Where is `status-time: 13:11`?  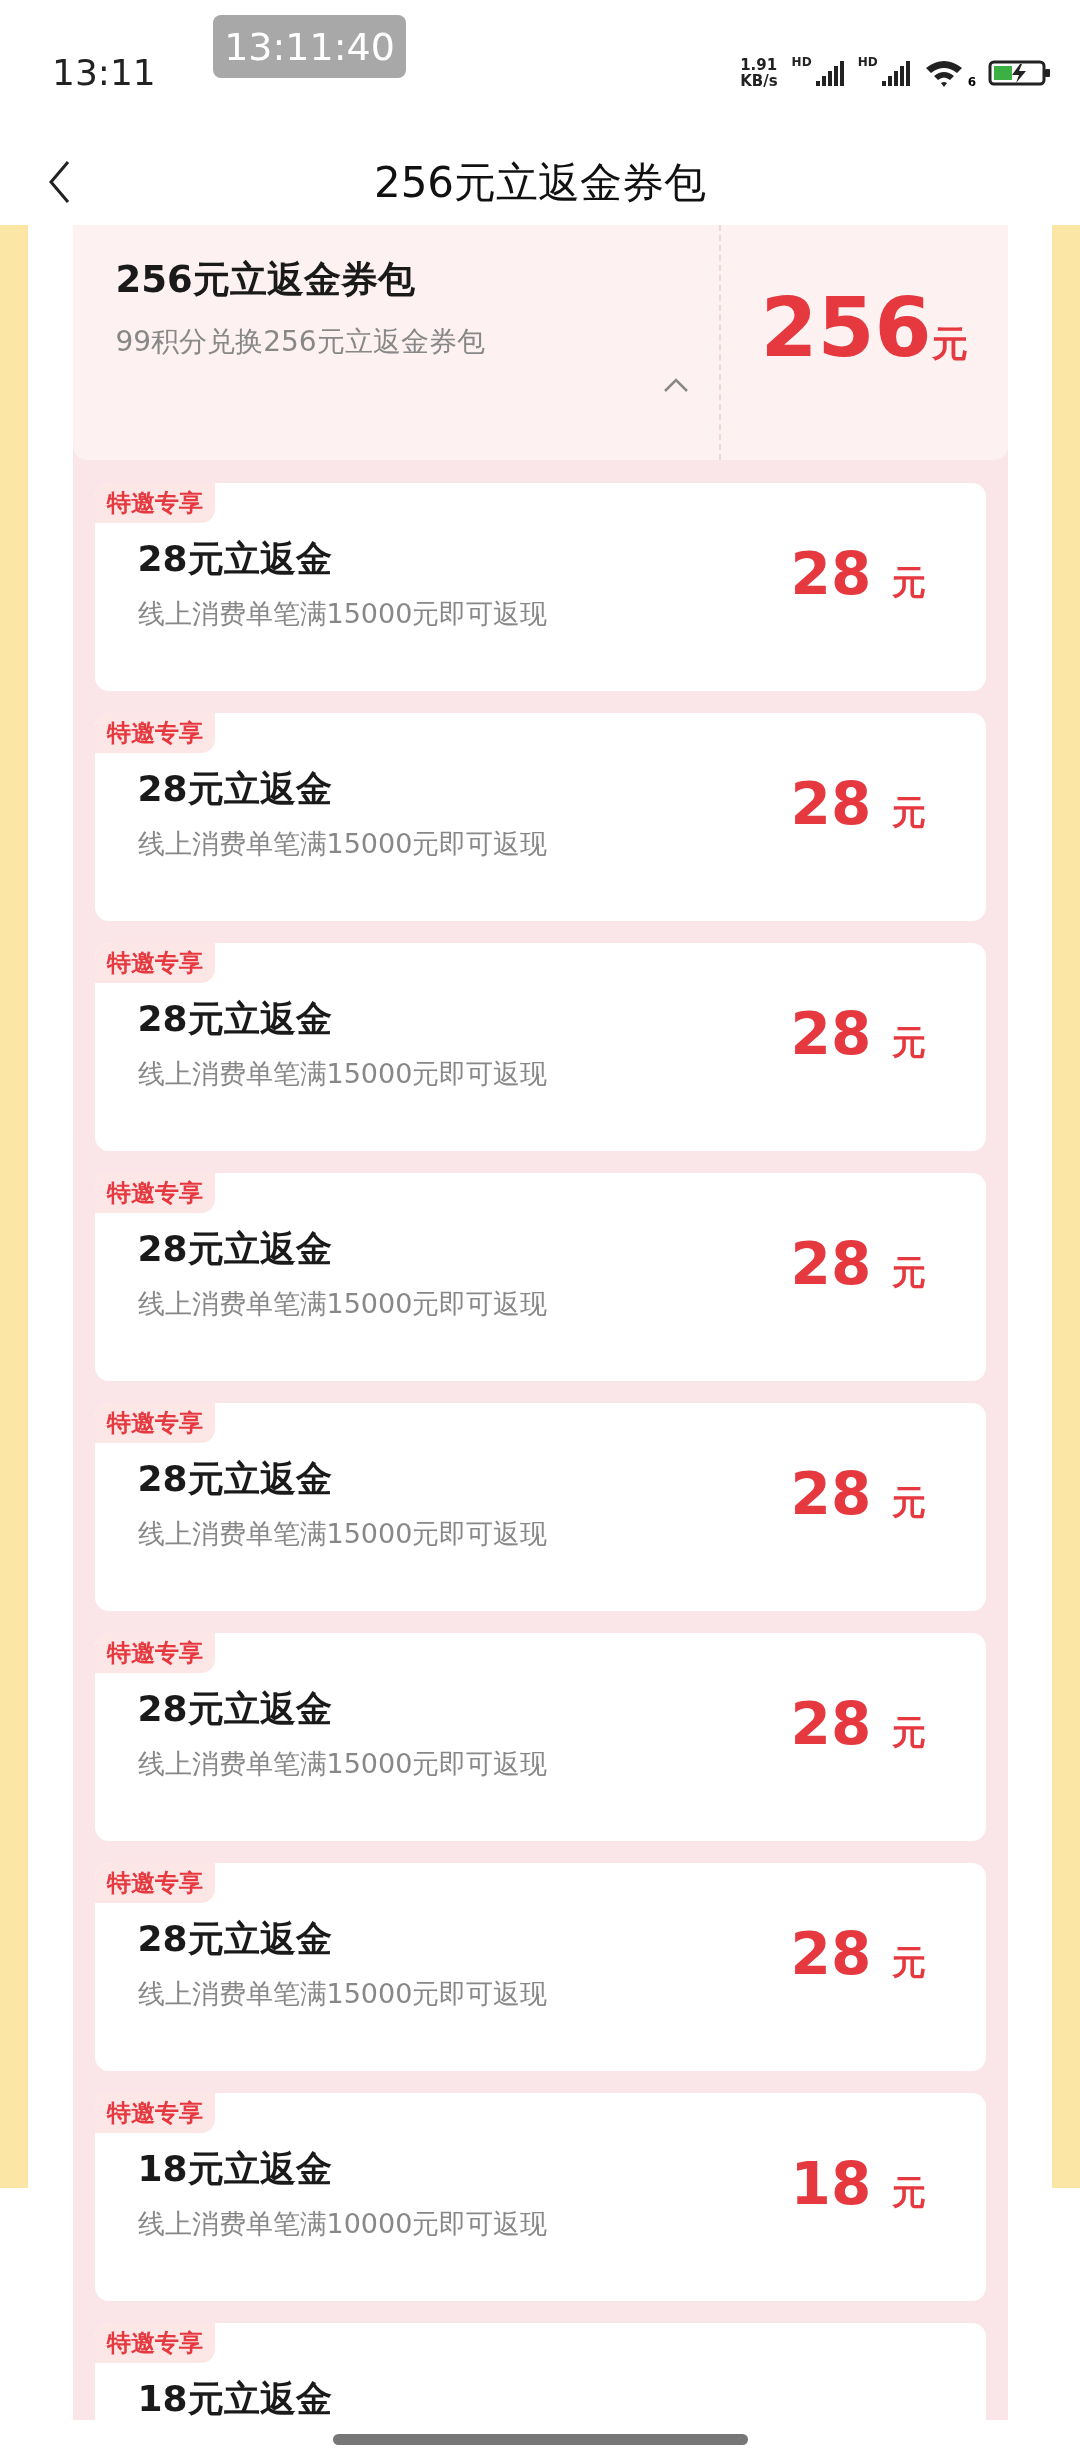
status-time: 13:11 is located at coordinates (104, 72).